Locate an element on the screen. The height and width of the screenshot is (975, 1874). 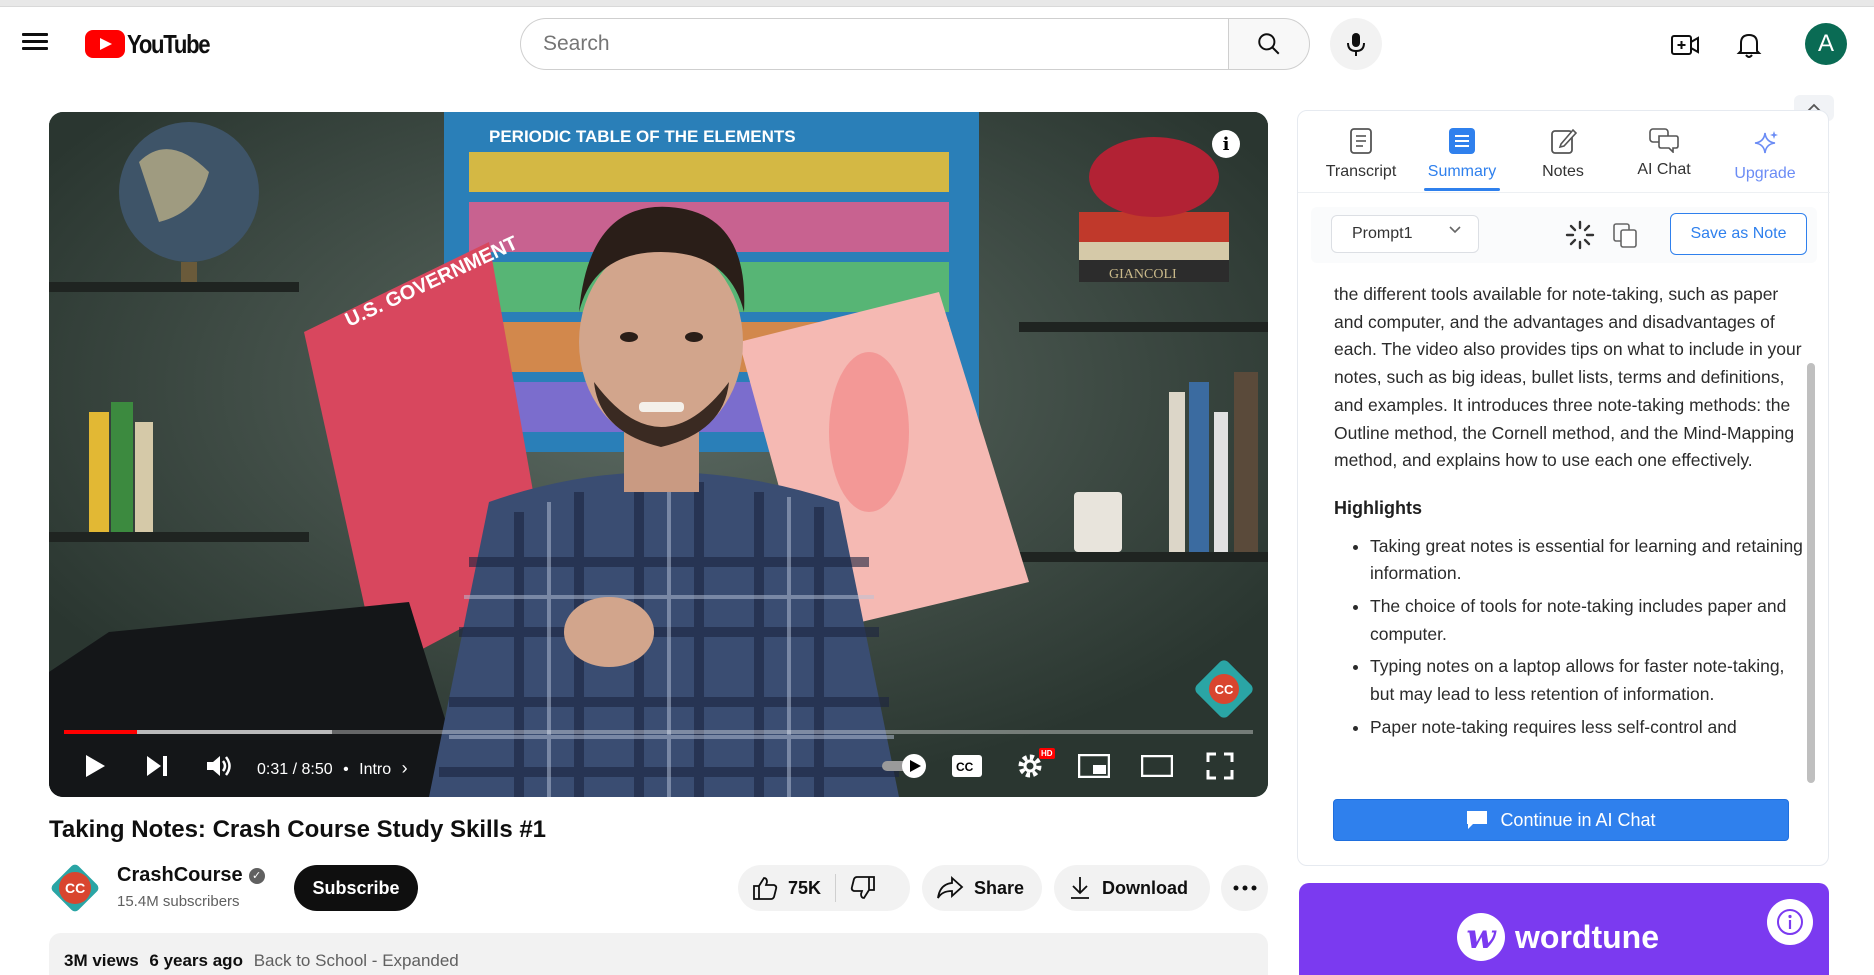
prompt-select: Prompt1 is located at coordinates (1405, 234).